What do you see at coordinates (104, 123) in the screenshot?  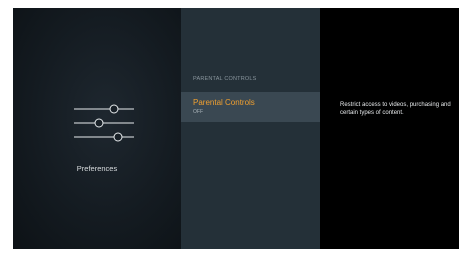 I see `sliders-icon` at bounding box center [104, 123].